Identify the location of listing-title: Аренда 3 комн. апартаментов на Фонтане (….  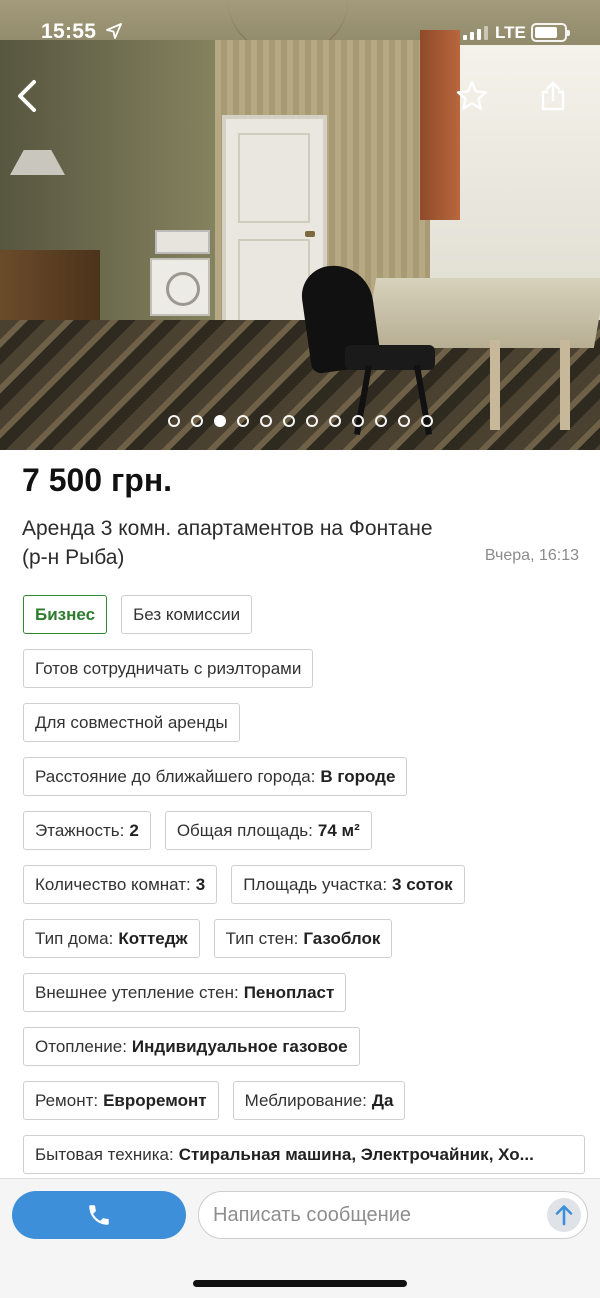
(227, 543).